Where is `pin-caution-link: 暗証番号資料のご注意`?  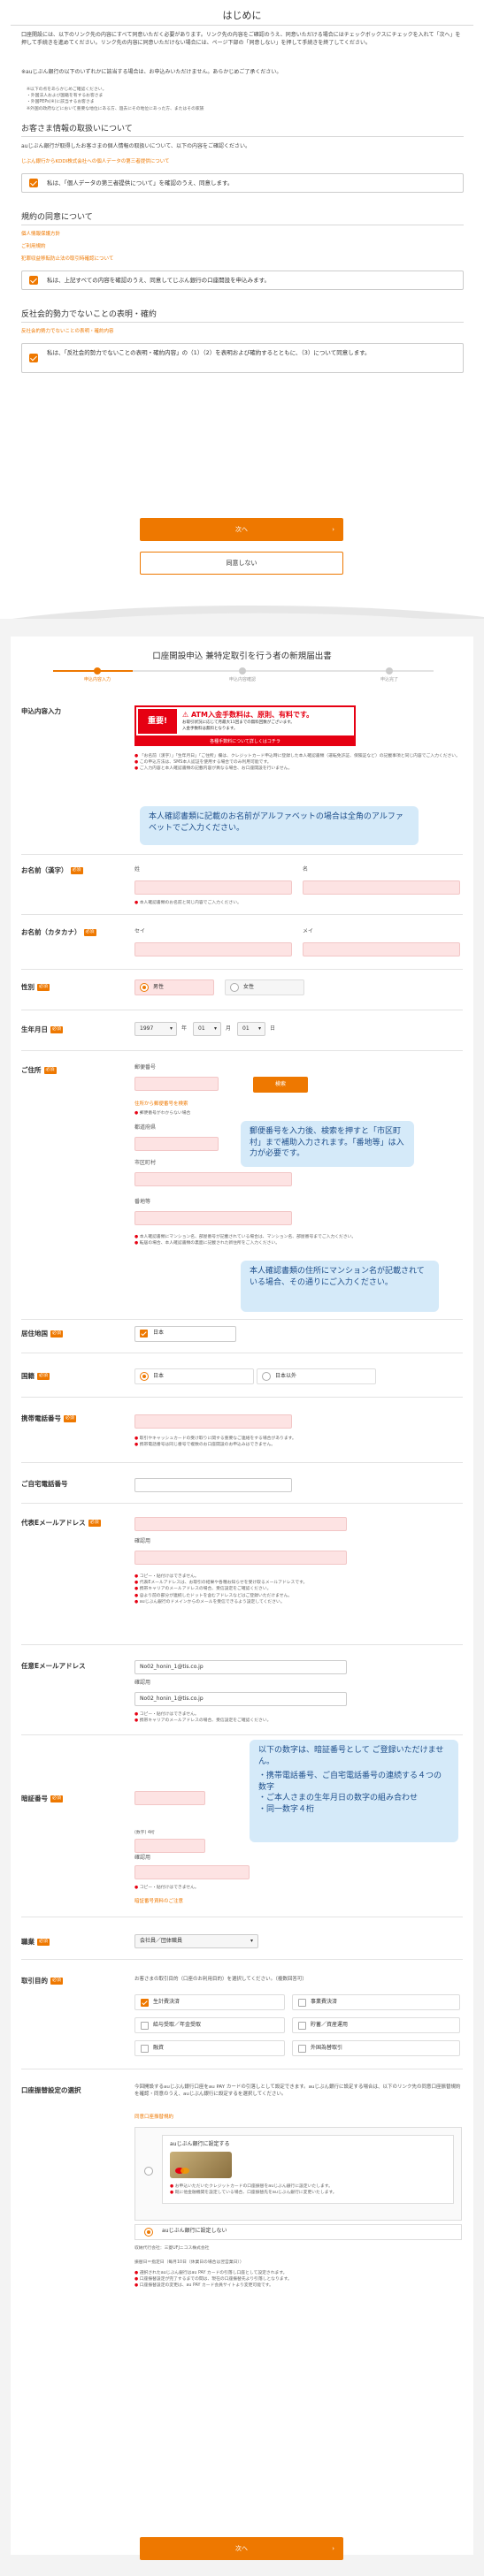 pin-caution-link: 暗証番号資料のご注意 is located at coordinates (158, 1902).